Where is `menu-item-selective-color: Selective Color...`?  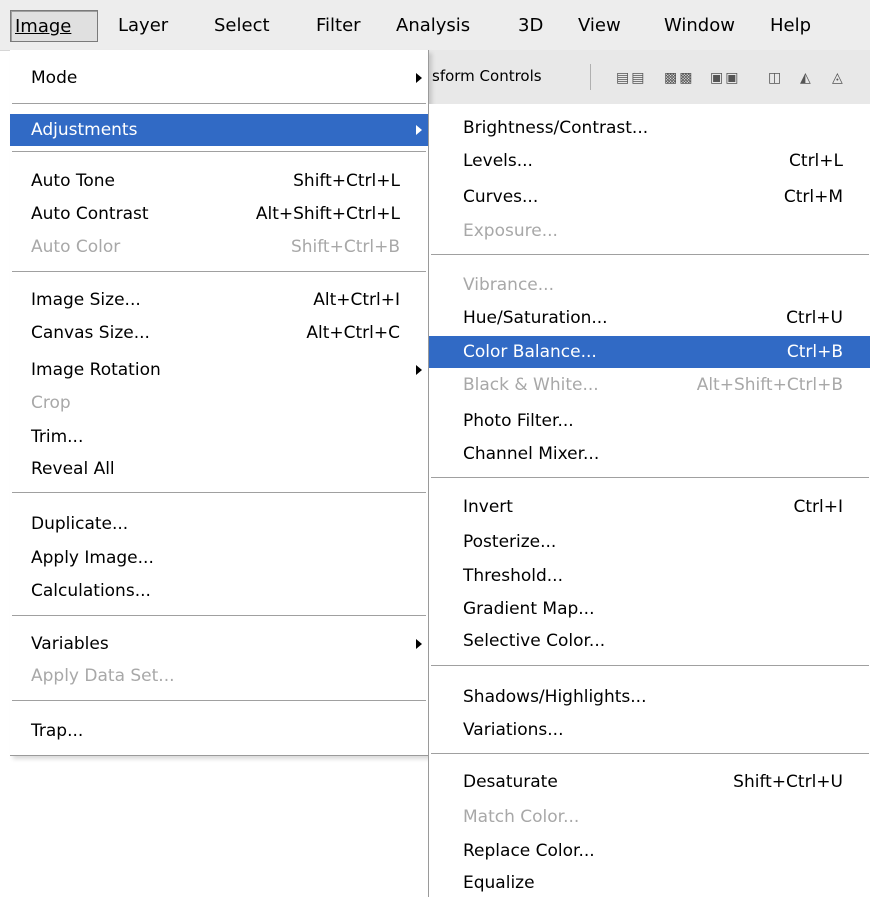 menu-item-selective-color: Selective Color... is located at coordinates (649, 641).